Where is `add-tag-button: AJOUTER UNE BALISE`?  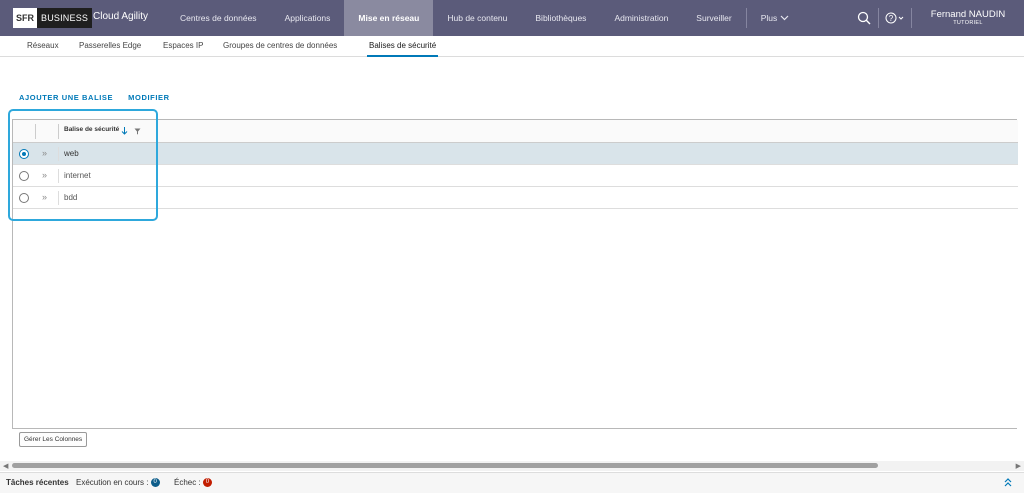 add-tag-button: AJOUTER UNE BALISE is located at coordinates (66, 97).